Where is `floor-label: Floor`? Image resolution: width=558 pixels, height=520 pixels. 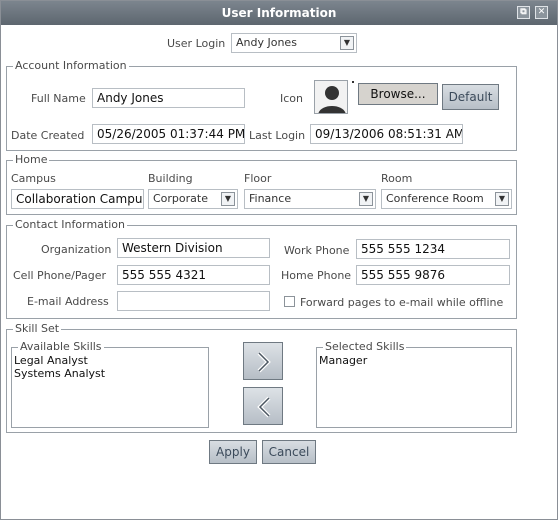 floor-label: Floor is located at coordinates (258, 178).